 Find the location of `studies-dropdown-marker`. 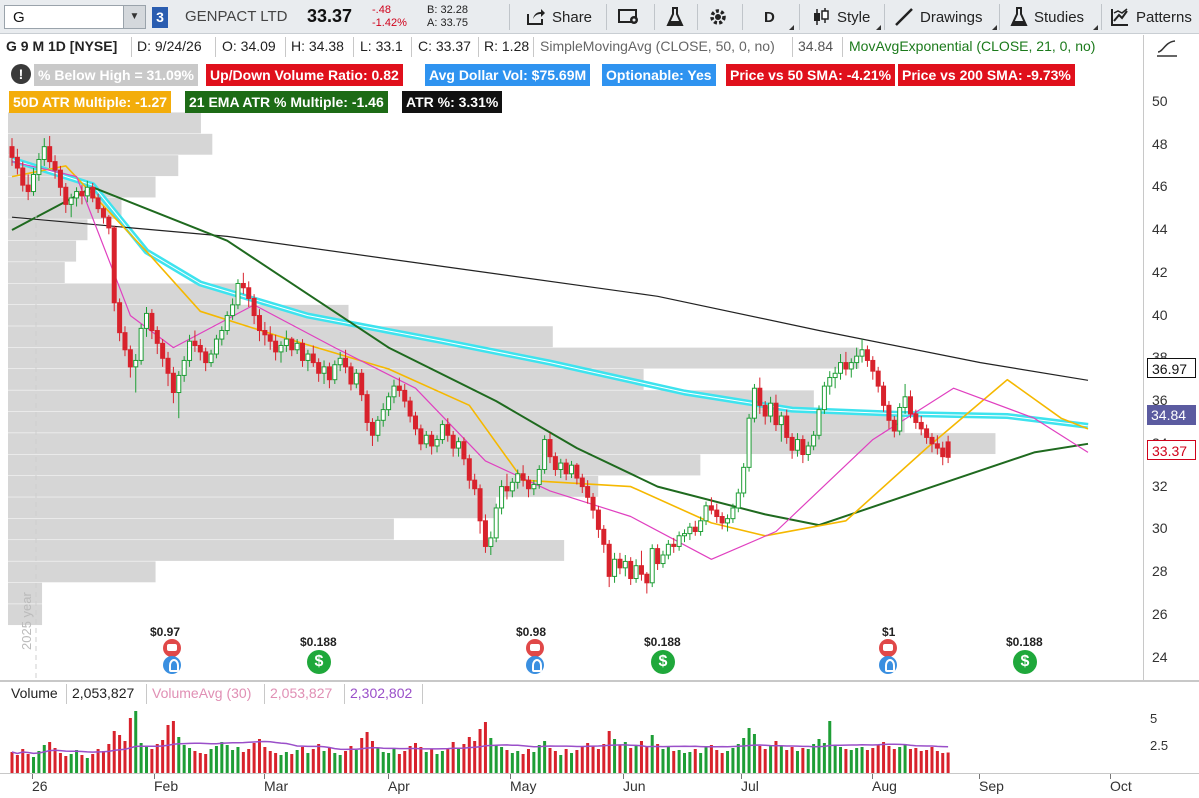

studies-dropdown-marker is located at coordinates (1095, 27).